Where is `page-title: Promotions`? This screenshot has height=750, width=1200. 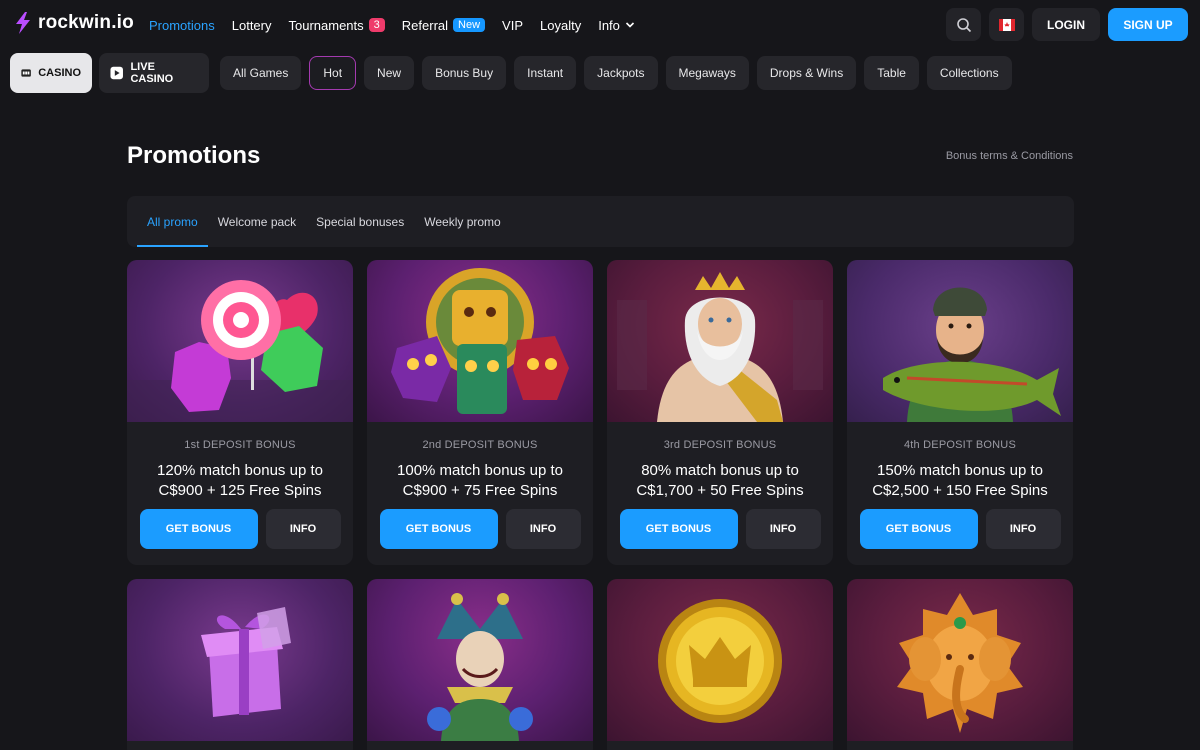
page-title: Promotions is located at coordinates (194, 155).